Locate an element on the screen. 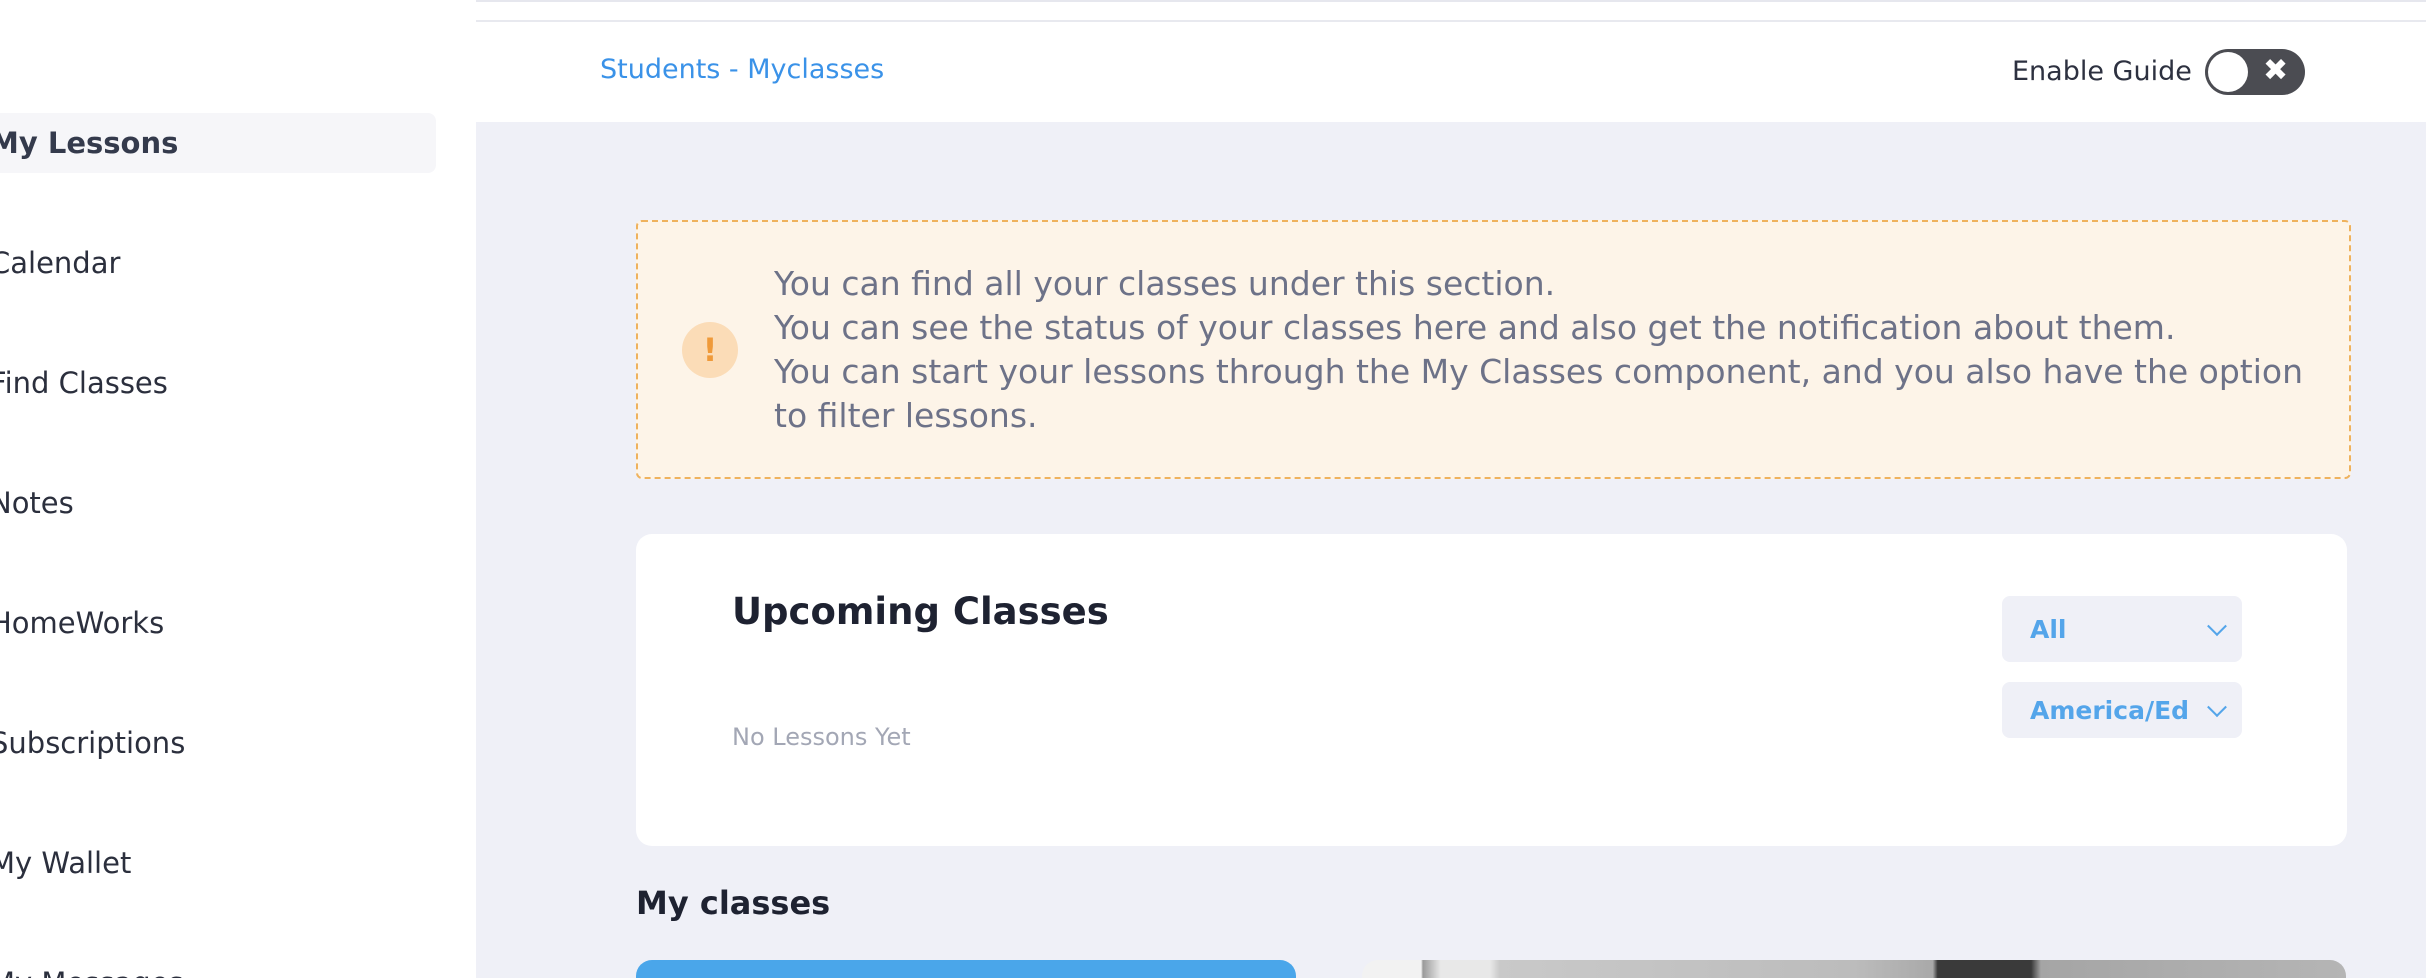  close-icon: ✖ is located at coordinates (2276, 70).